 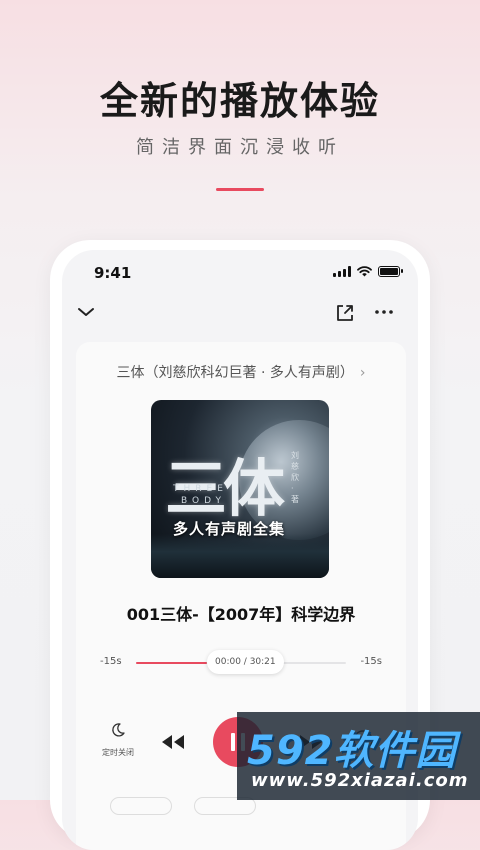 I want to click on album-cover: 三体 THREE BODY 刘慈欣·著 多人有声剧全集, so click(x=240, y=489).